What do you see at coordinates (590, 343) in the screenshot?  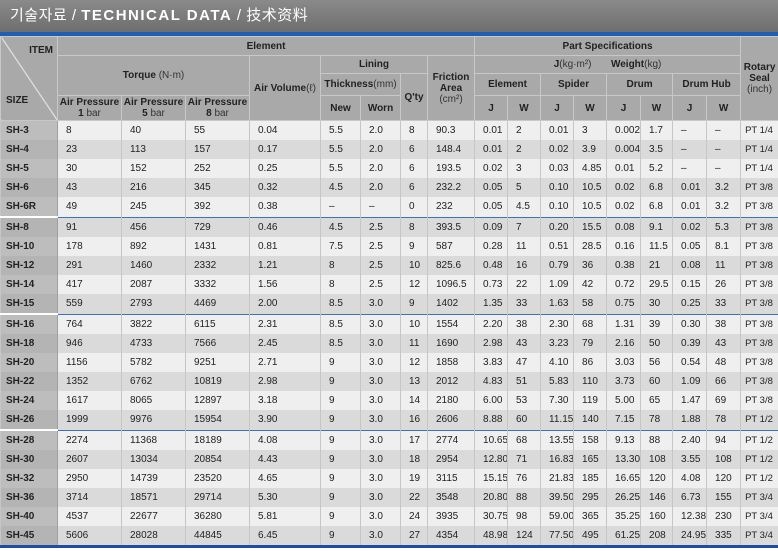 I see `spider-w-cell: 79` at bounding box center [590, 343].